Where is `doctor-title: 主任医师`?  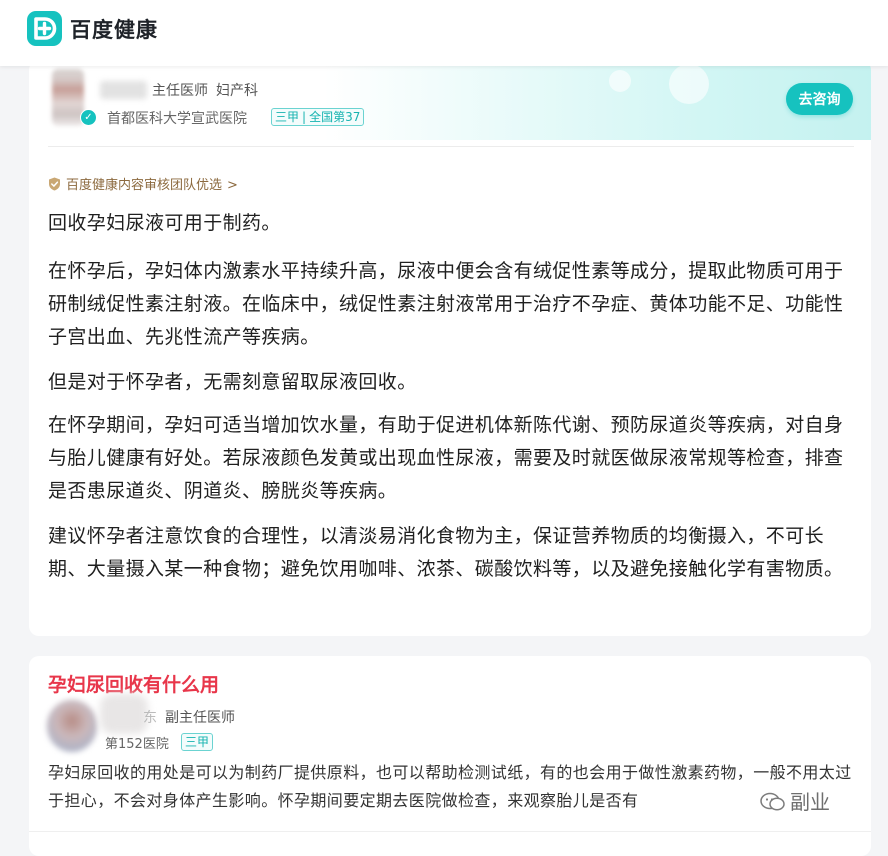
doctor-title: 主任医师 is located at coordinates (180, 91).